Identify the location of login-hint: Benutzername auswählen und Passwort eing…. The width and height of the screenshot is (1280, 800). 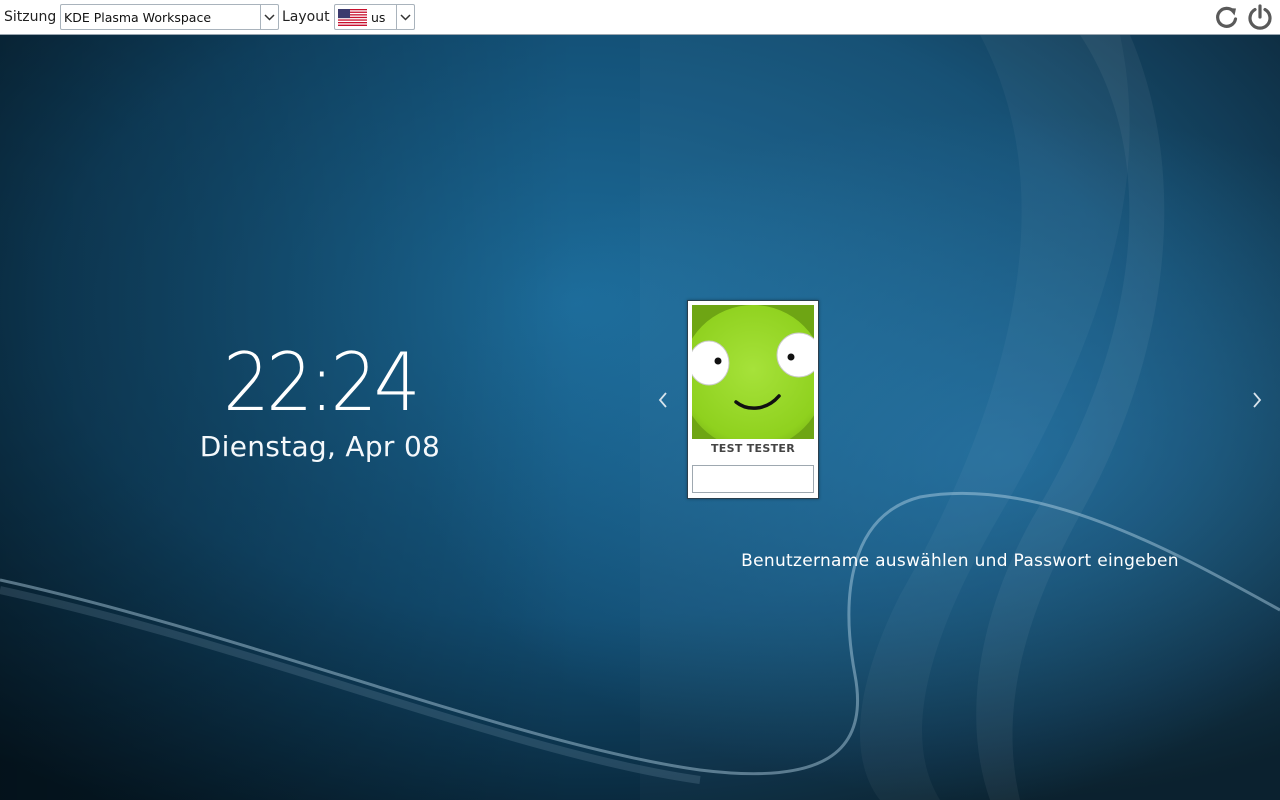
(960, 561).